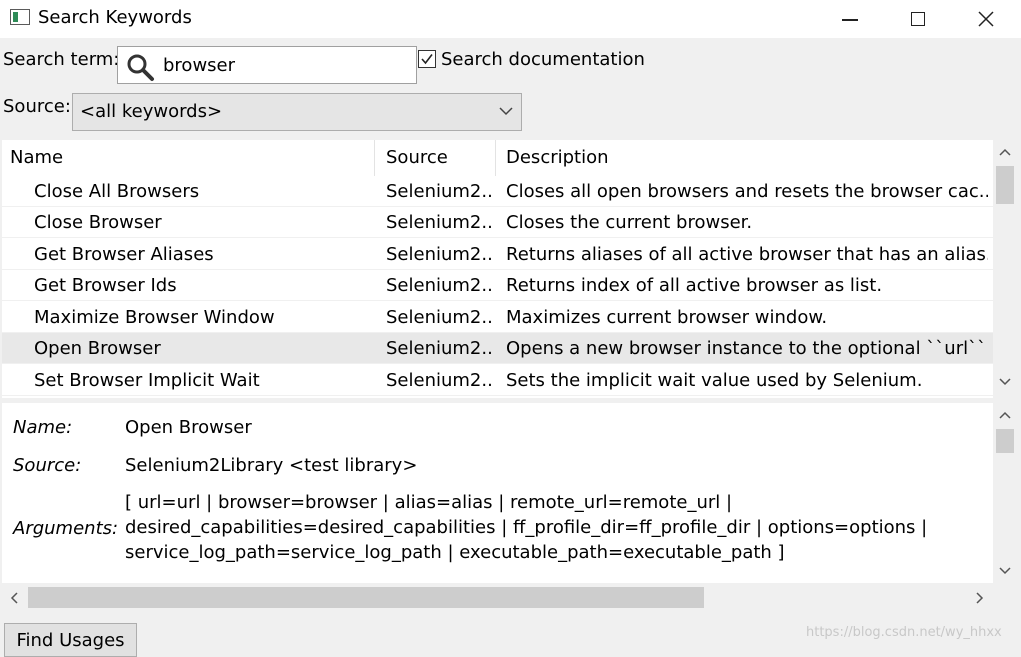  I want to click on close-button, so click(986, 19).